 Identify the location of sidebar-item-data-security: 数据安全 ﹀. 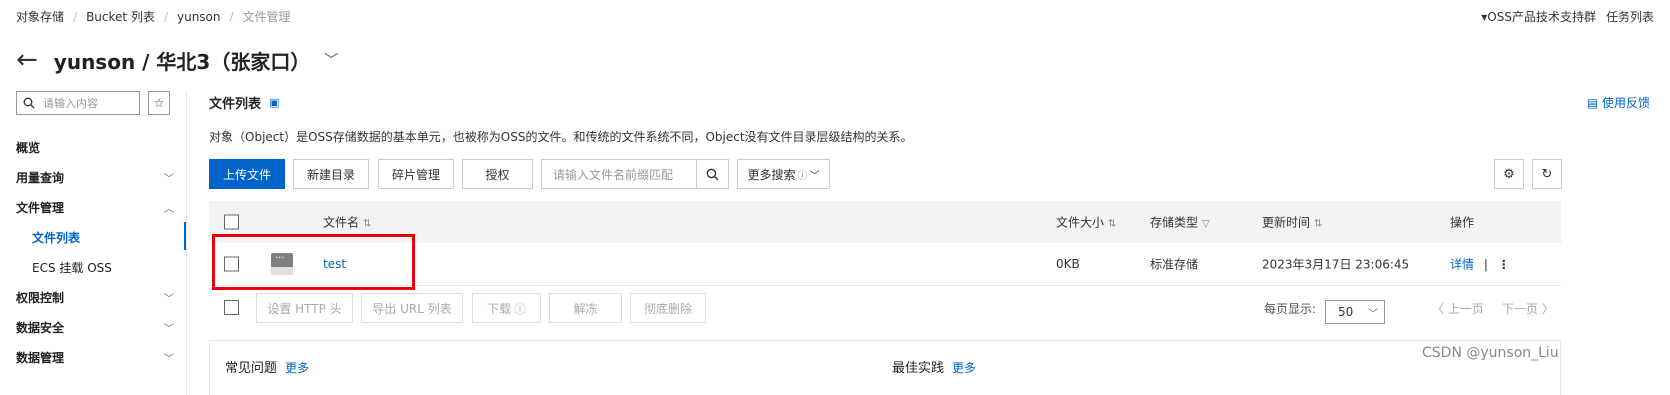
(93, 327).